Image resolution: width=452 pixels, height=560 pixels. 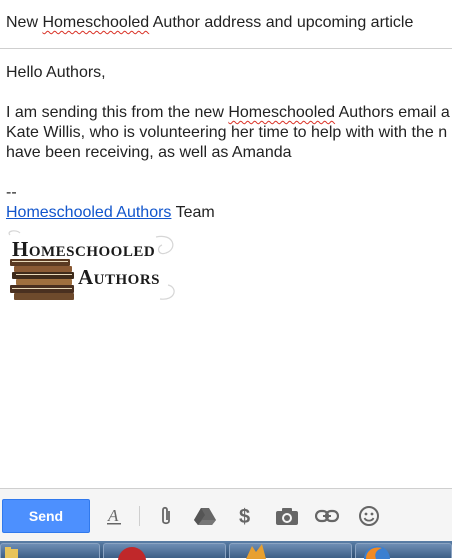 I want to click on emoji-icon, so click(x=369, y=516).